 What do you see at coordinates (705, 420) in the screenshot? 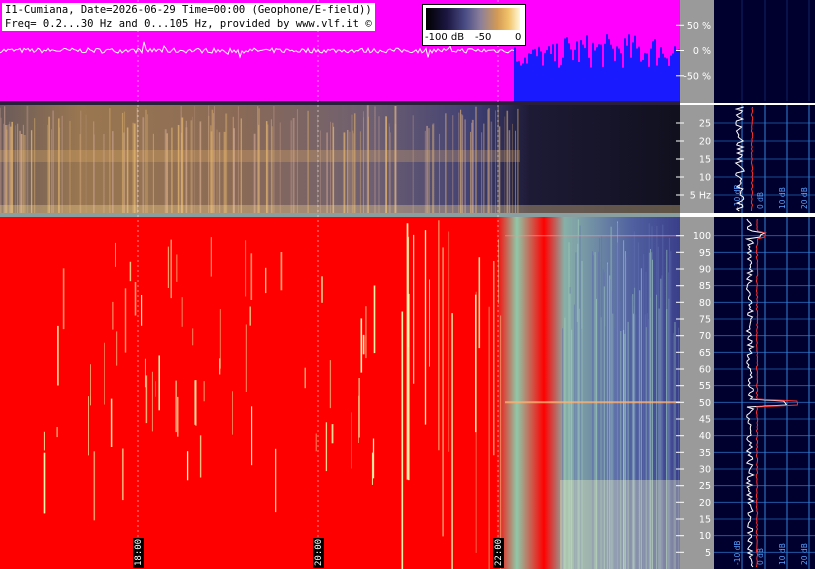
I see `y-tick-label: 45` at bounding box center [705, 420].